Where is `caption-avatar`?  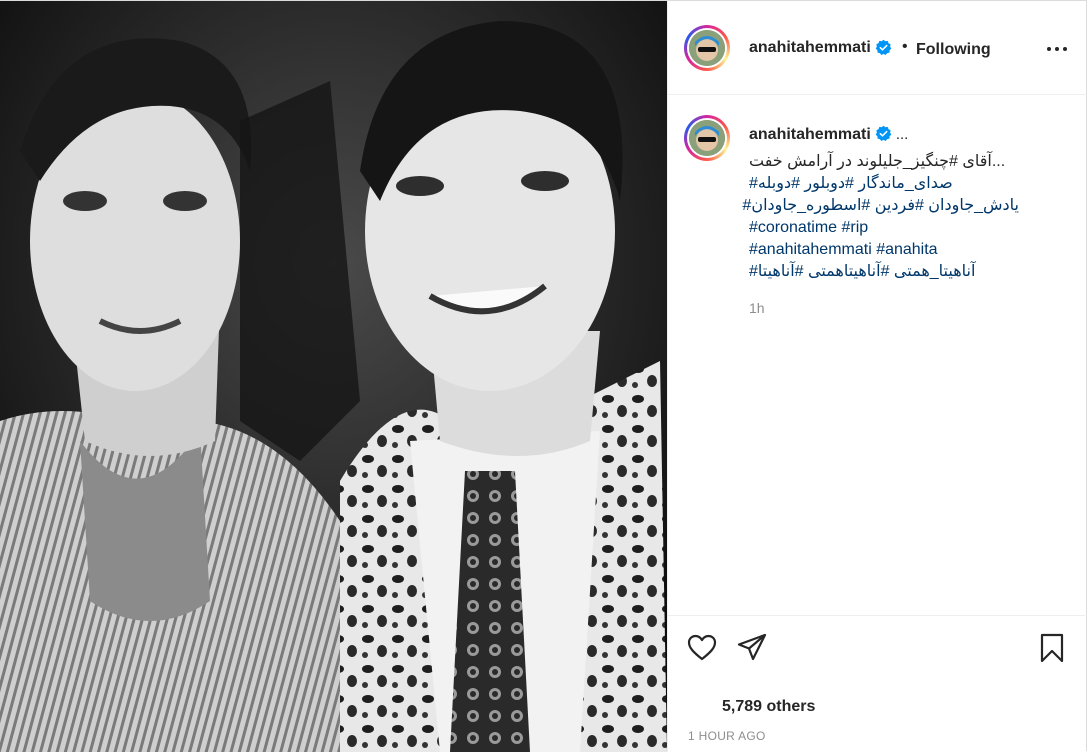 caption-avatar is located at coordinates (707, 138).